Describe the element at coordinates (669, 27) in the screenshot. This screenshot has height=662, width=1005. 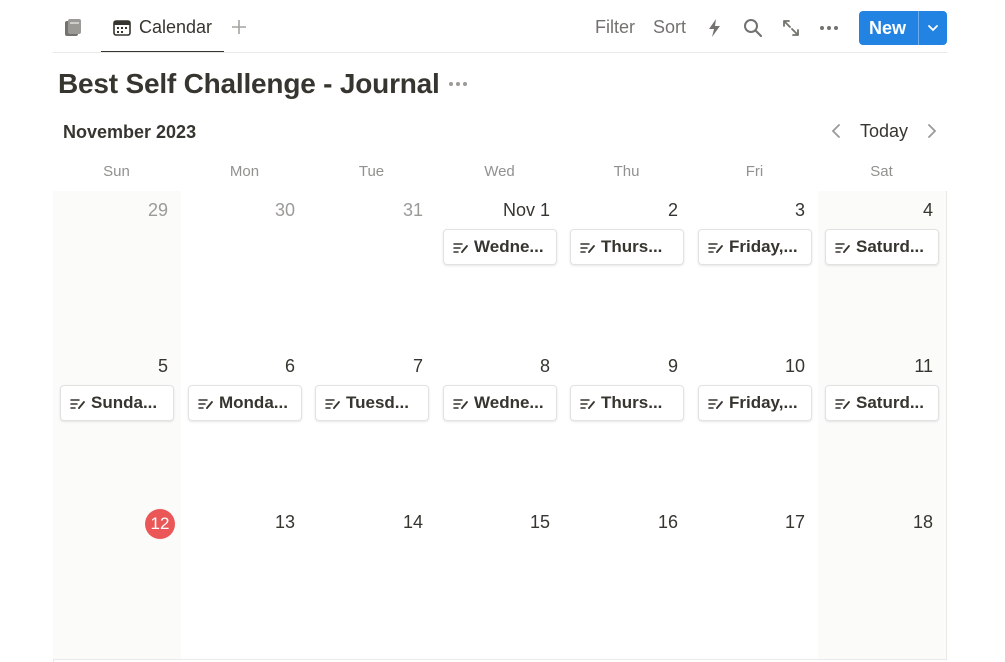
I see `sort-button: Sort` at that location.